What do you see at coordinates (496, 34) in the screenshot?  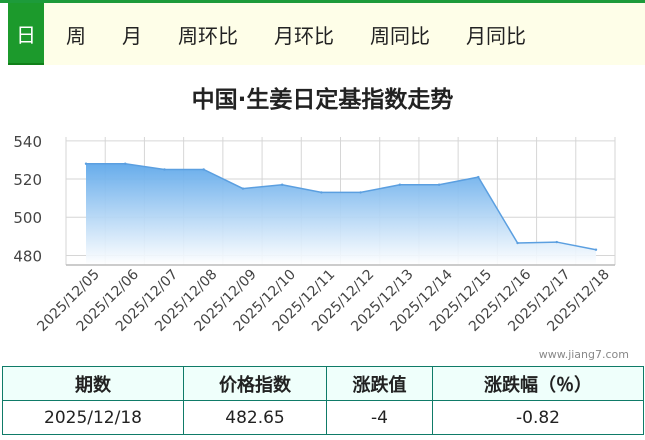 I see `tab-month-year-over-year: 月同比` at bounding box center [496, 34].